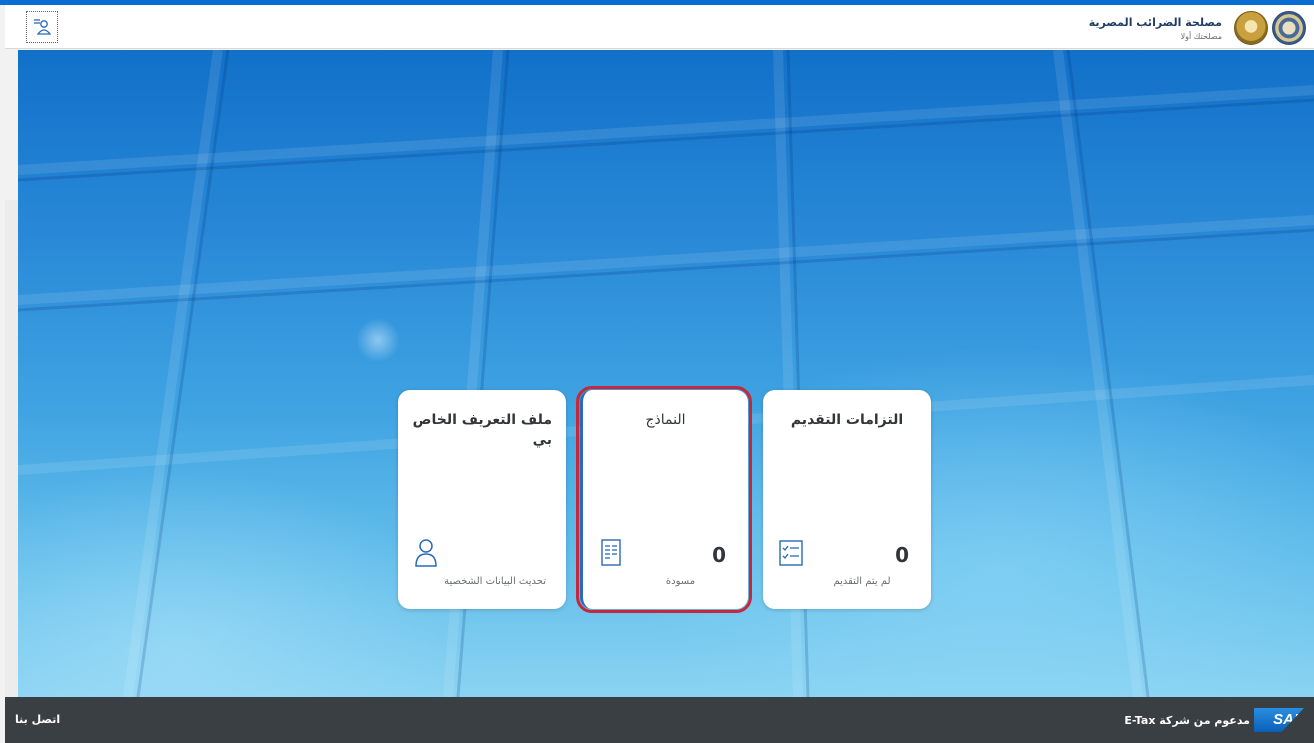 The height and width of the screenshot is (743, 1314). I want to click on user-menu-icon, so click(43, 27).